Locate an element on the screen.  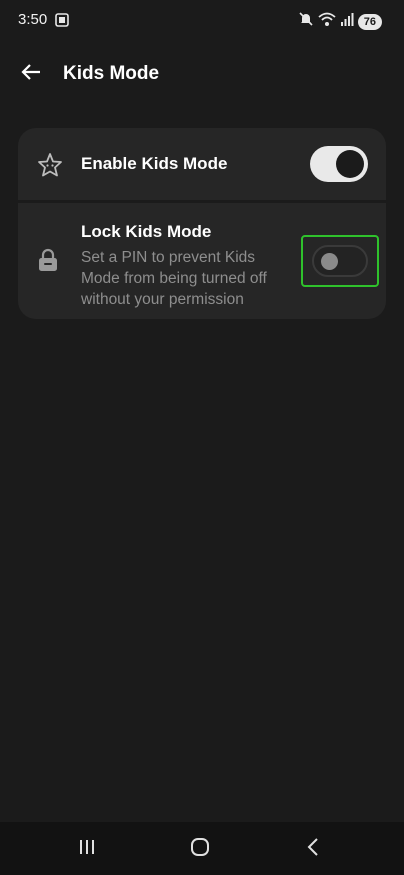
back-chevron-icon is located at coordinates (313, 849).